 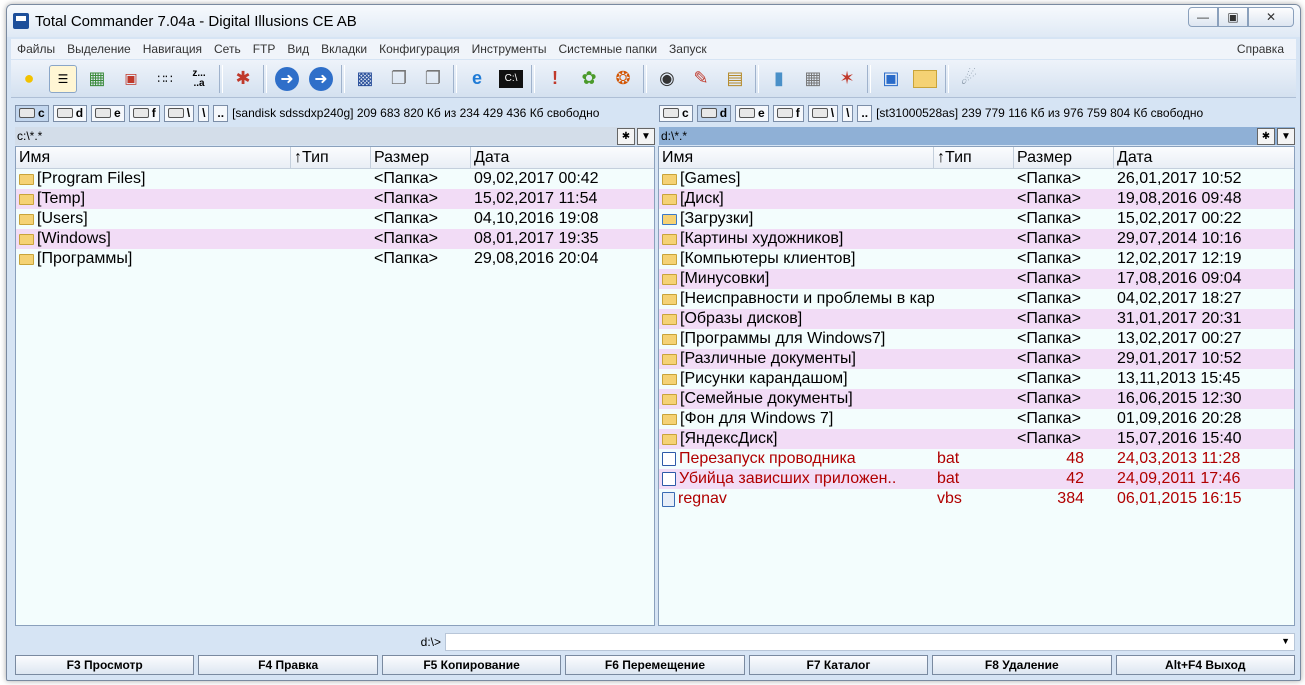 I want to click on menu-configuration: Конфигурация, so click(x=419, y=47).